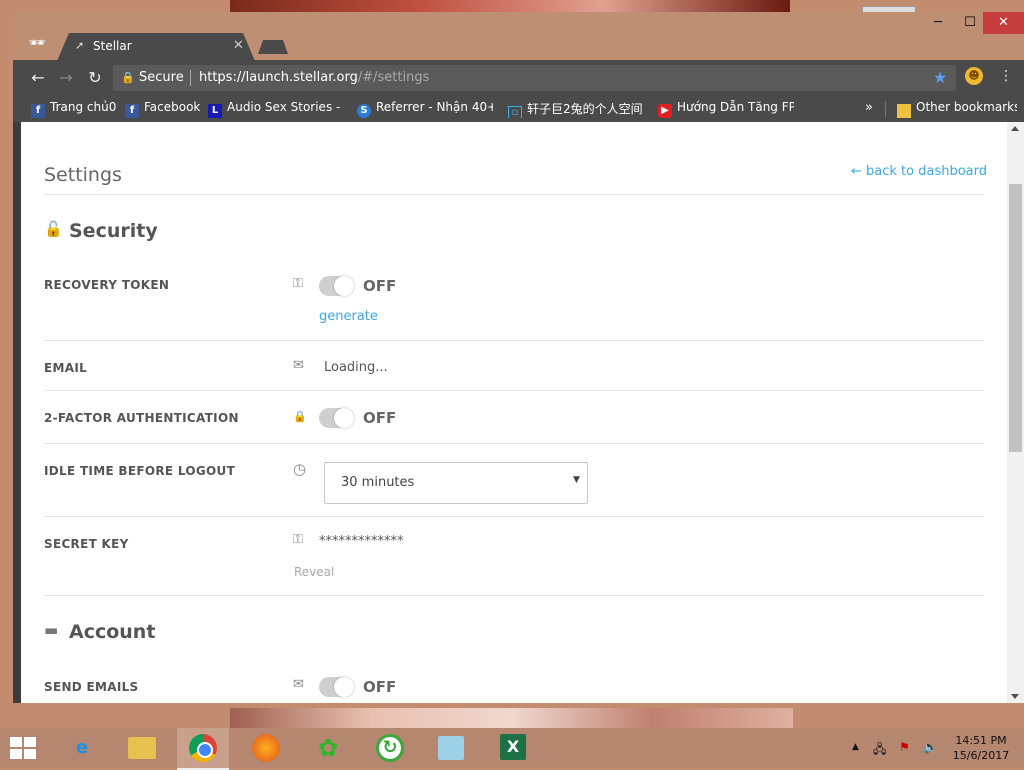 Image resolution: width=1024 pixels, height=770 pixels. Describe the element at coordinates (128, 77) in the screenshot. I see `lock-icon: 🔒` at that location.